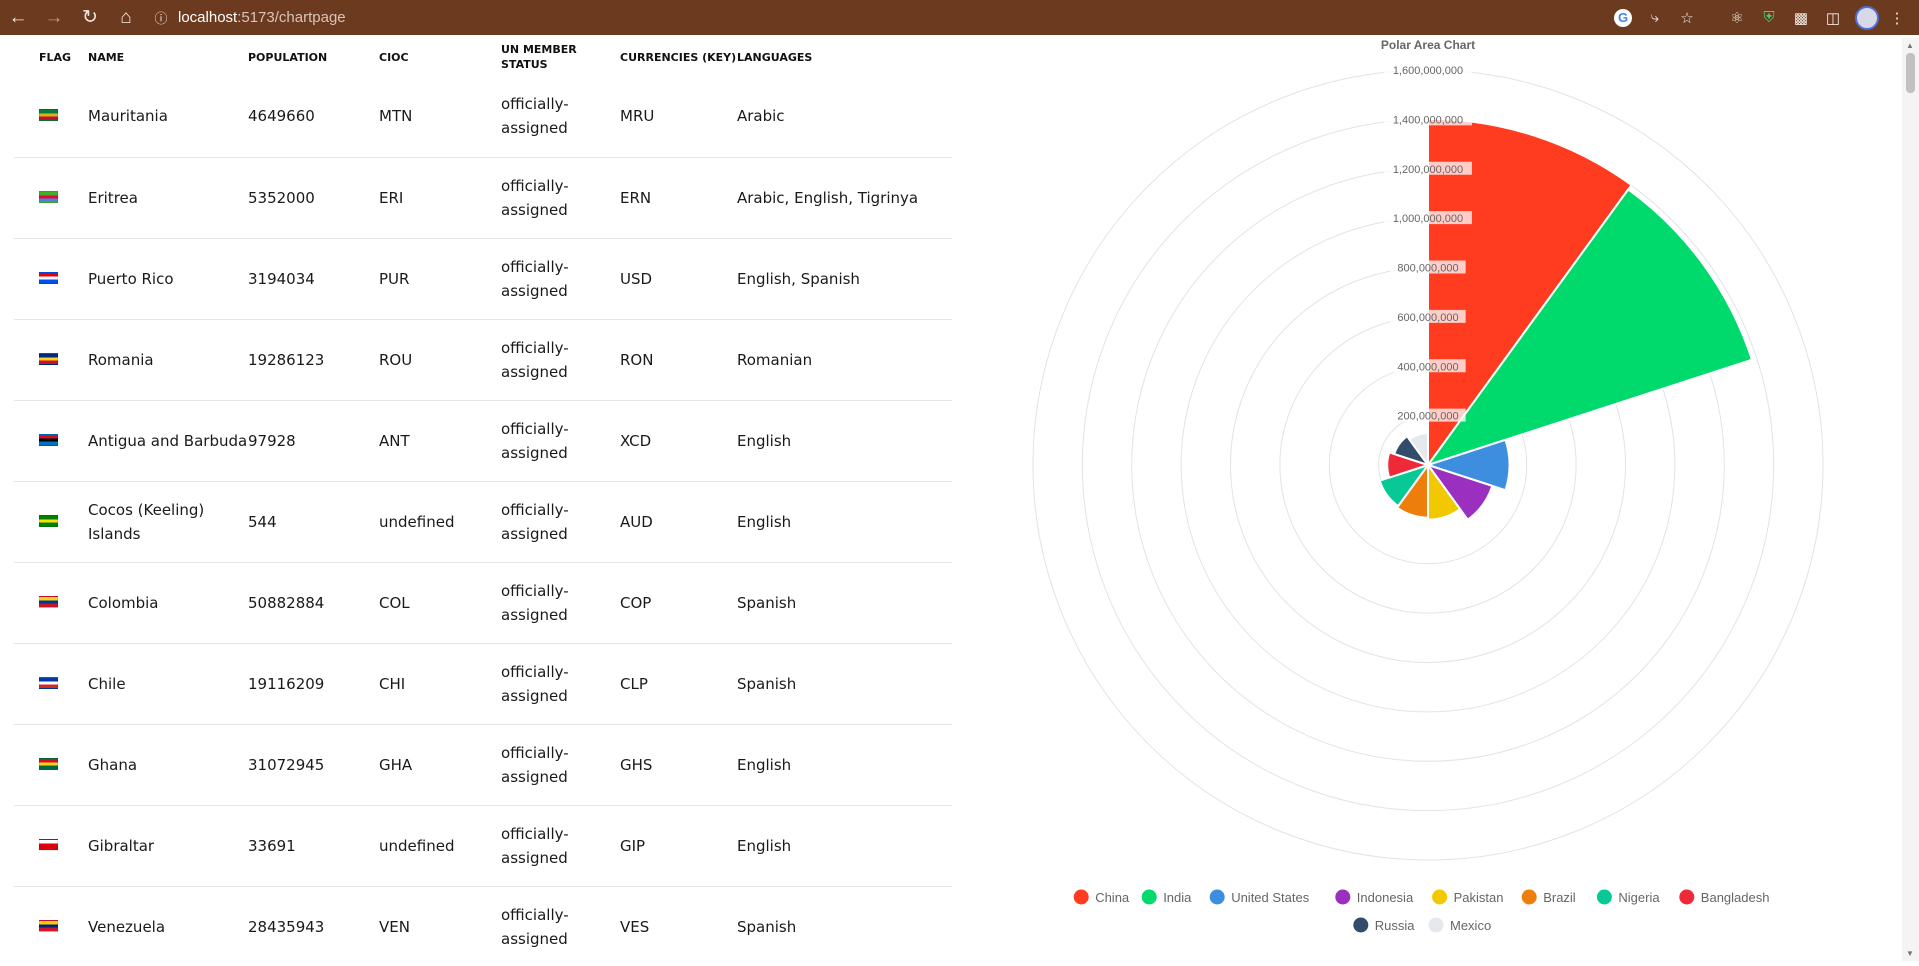  What do you see at coordinates (1910, 499) in the screenshot?
I see `page-scrollbar: ▲ ▼` at bounding box center [1910, 499].